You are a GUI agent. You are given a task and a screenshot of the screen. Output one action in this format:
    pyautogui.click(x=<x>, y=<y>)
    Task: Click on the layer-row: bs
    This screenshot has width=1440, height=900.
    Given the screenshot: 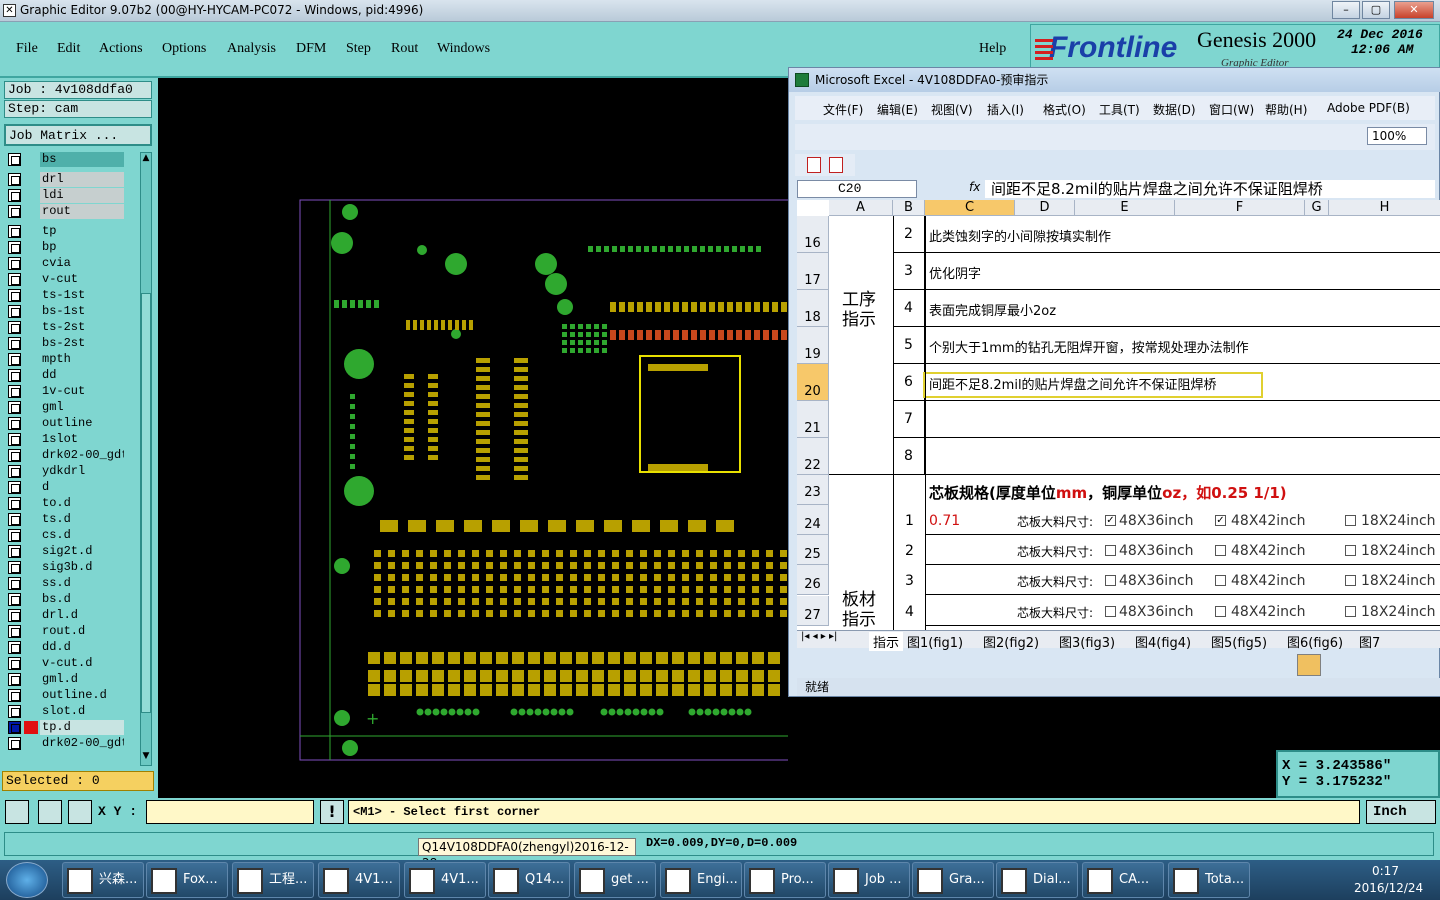 What is the action you would take?
    pyautogui.click(x=65, y=159)
    